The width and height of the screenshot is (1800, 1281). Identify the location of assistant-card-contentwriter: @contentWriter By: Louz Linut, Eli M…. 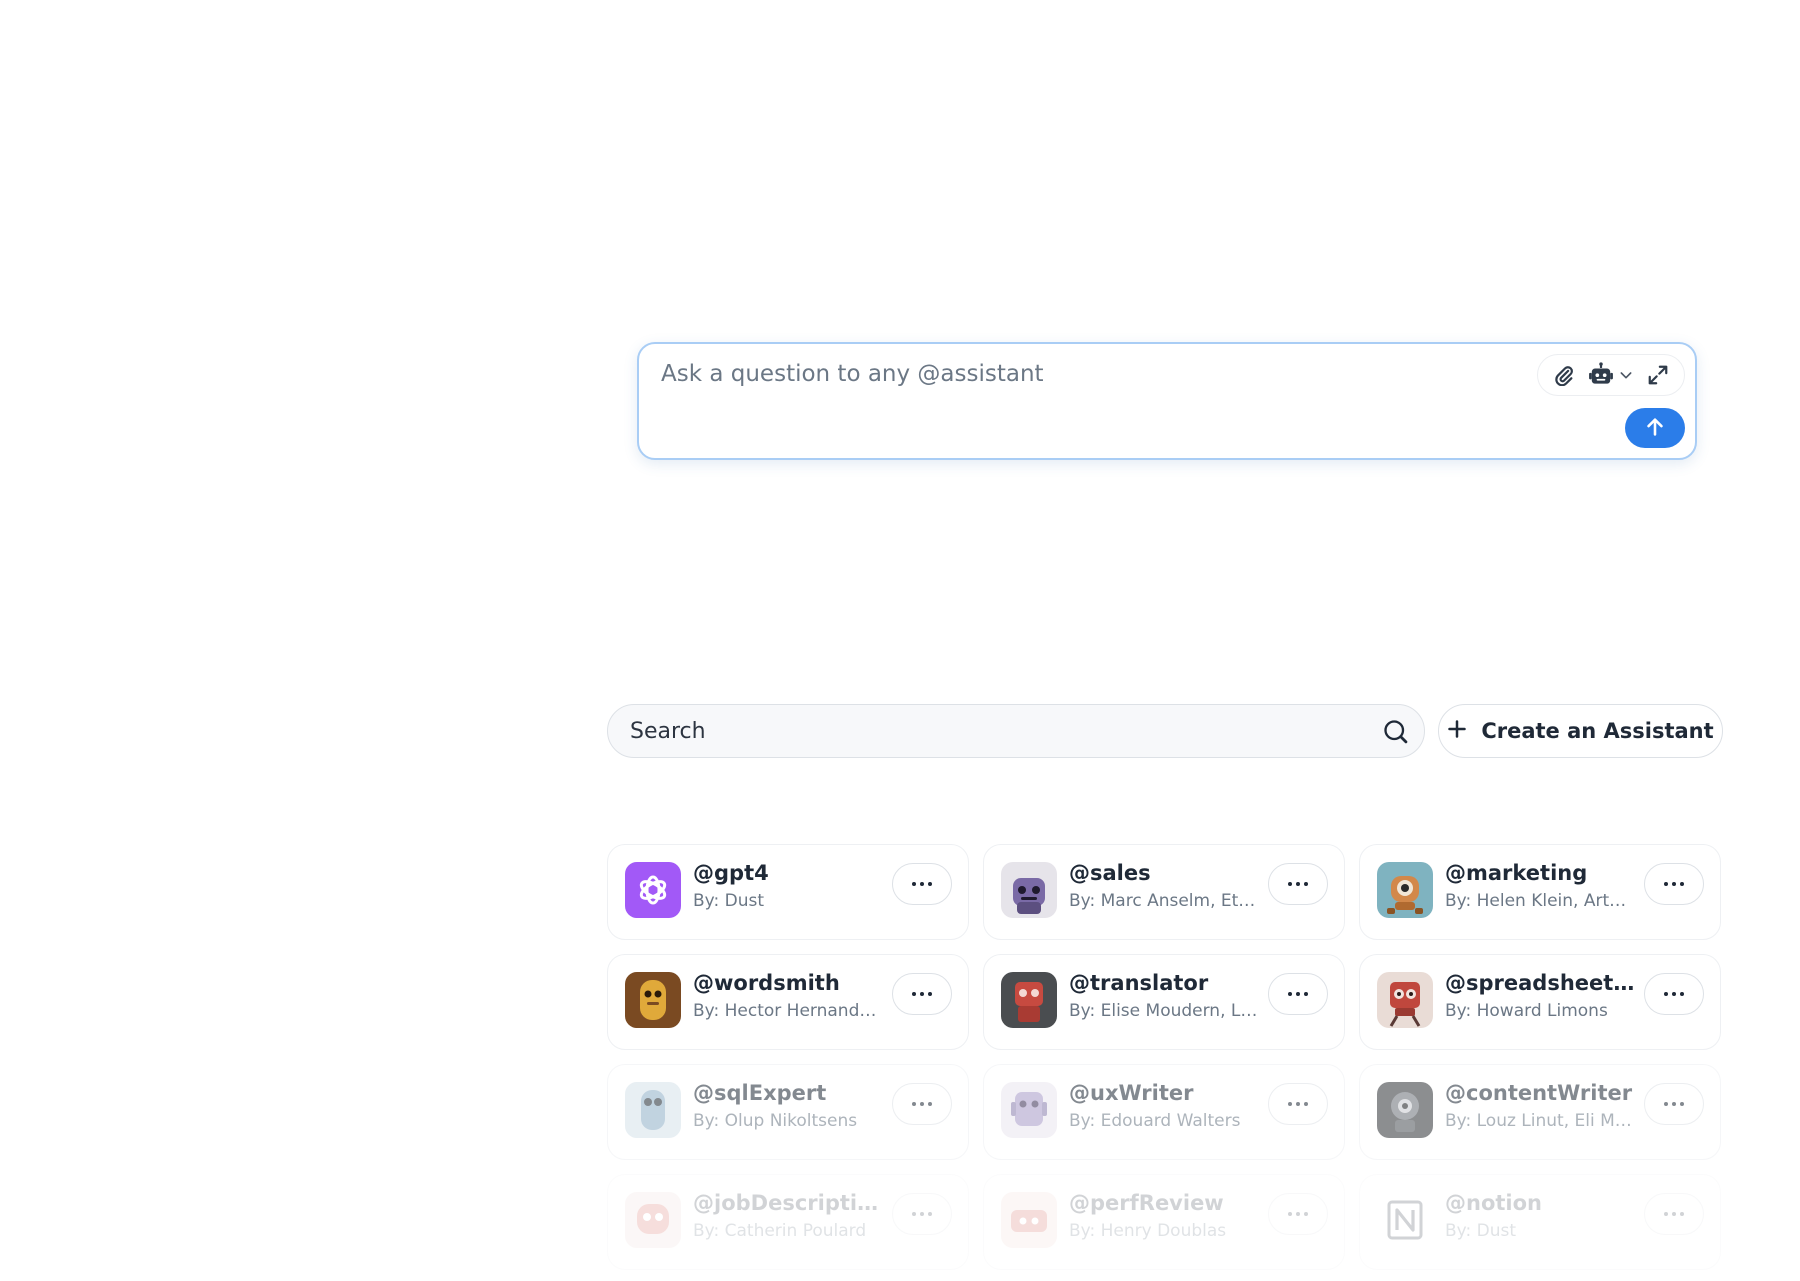
(1540, 1112).